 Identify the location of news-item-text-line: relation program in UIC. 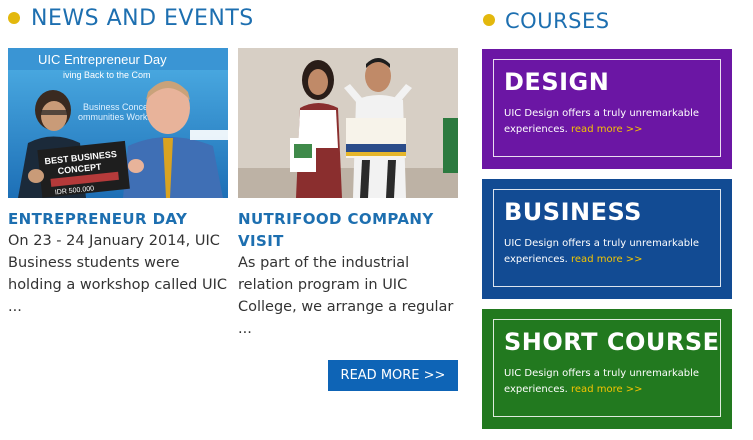
(323, 285).